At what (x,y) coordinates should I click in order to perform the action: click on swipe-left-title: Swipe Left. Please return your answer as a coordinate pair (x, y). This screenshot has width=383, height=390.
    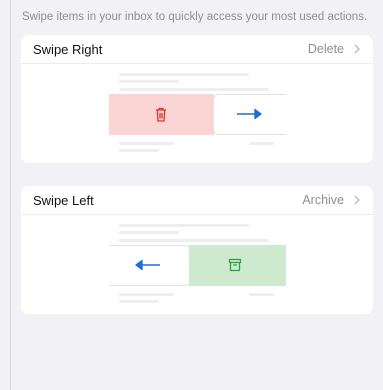
    Looking at the image, I should click on (63, 200).